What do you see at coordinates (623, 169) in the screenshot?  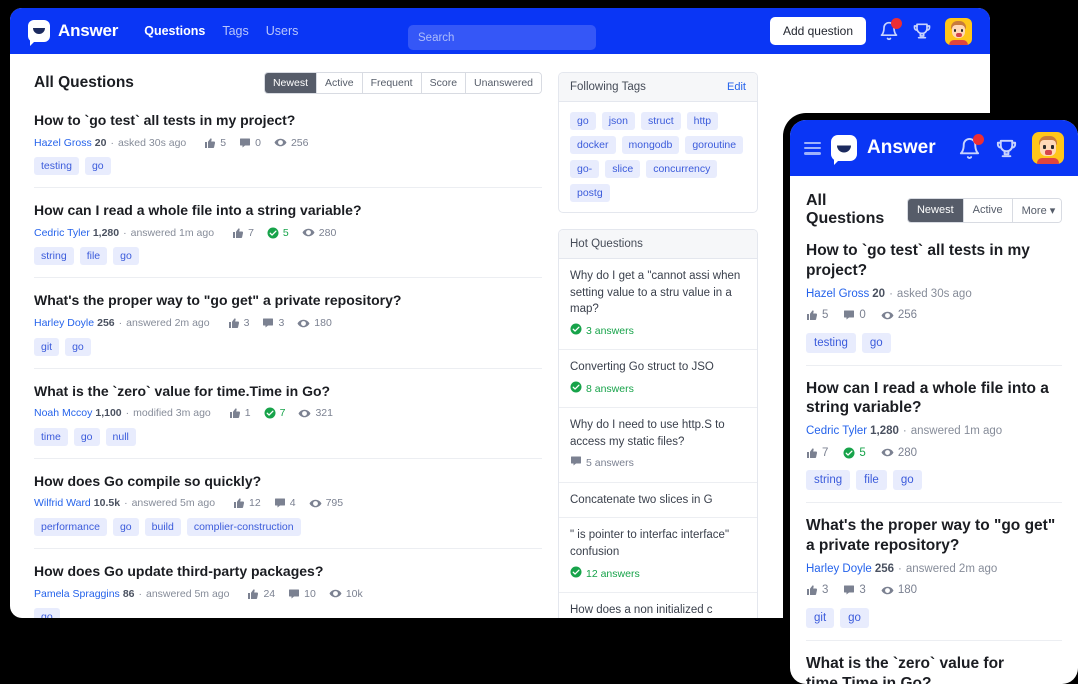 I see `tag-chip: slice` at bounding box center [623, 169].